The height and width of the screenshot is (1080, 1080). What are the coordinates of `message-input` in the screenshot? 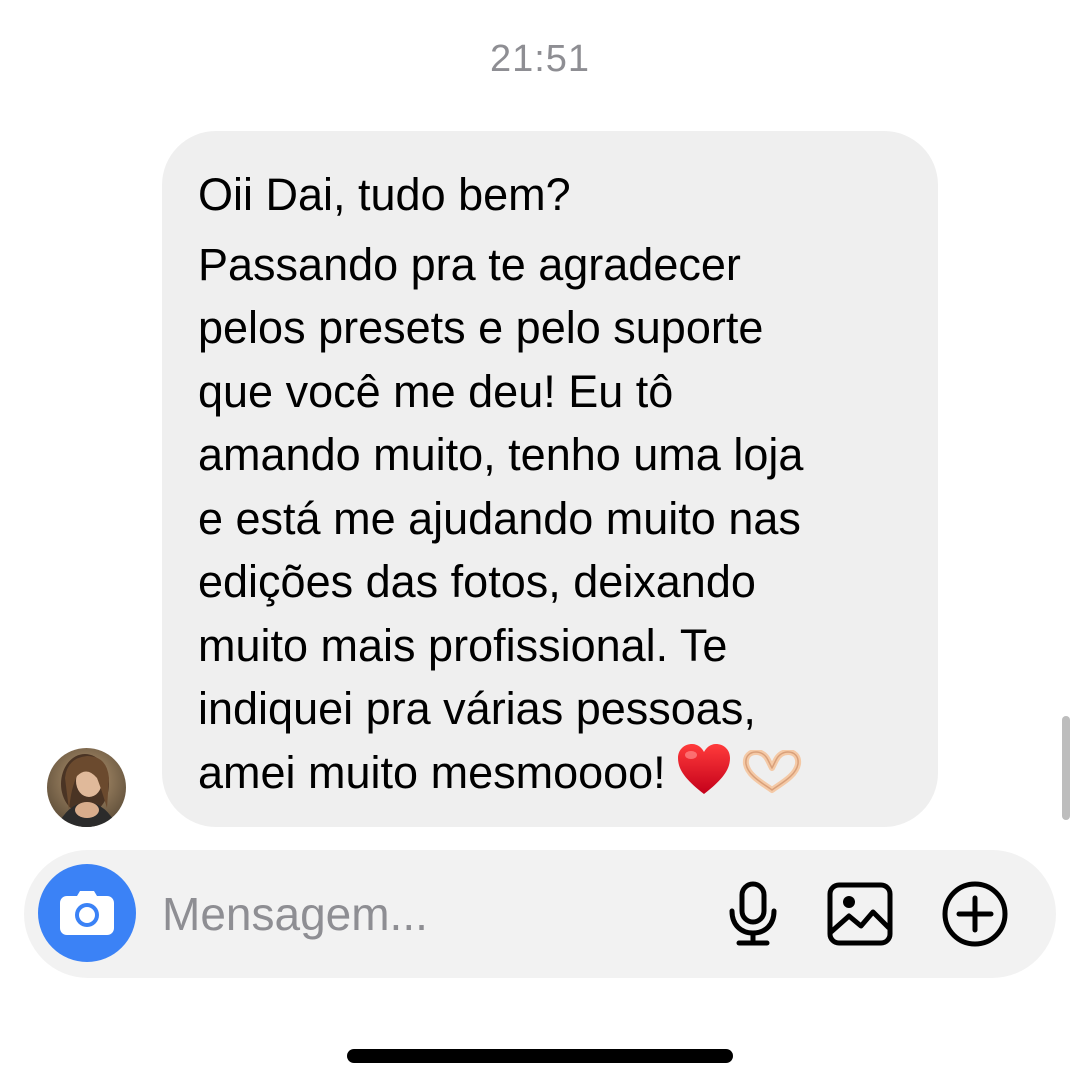 It's located at (422, 914).